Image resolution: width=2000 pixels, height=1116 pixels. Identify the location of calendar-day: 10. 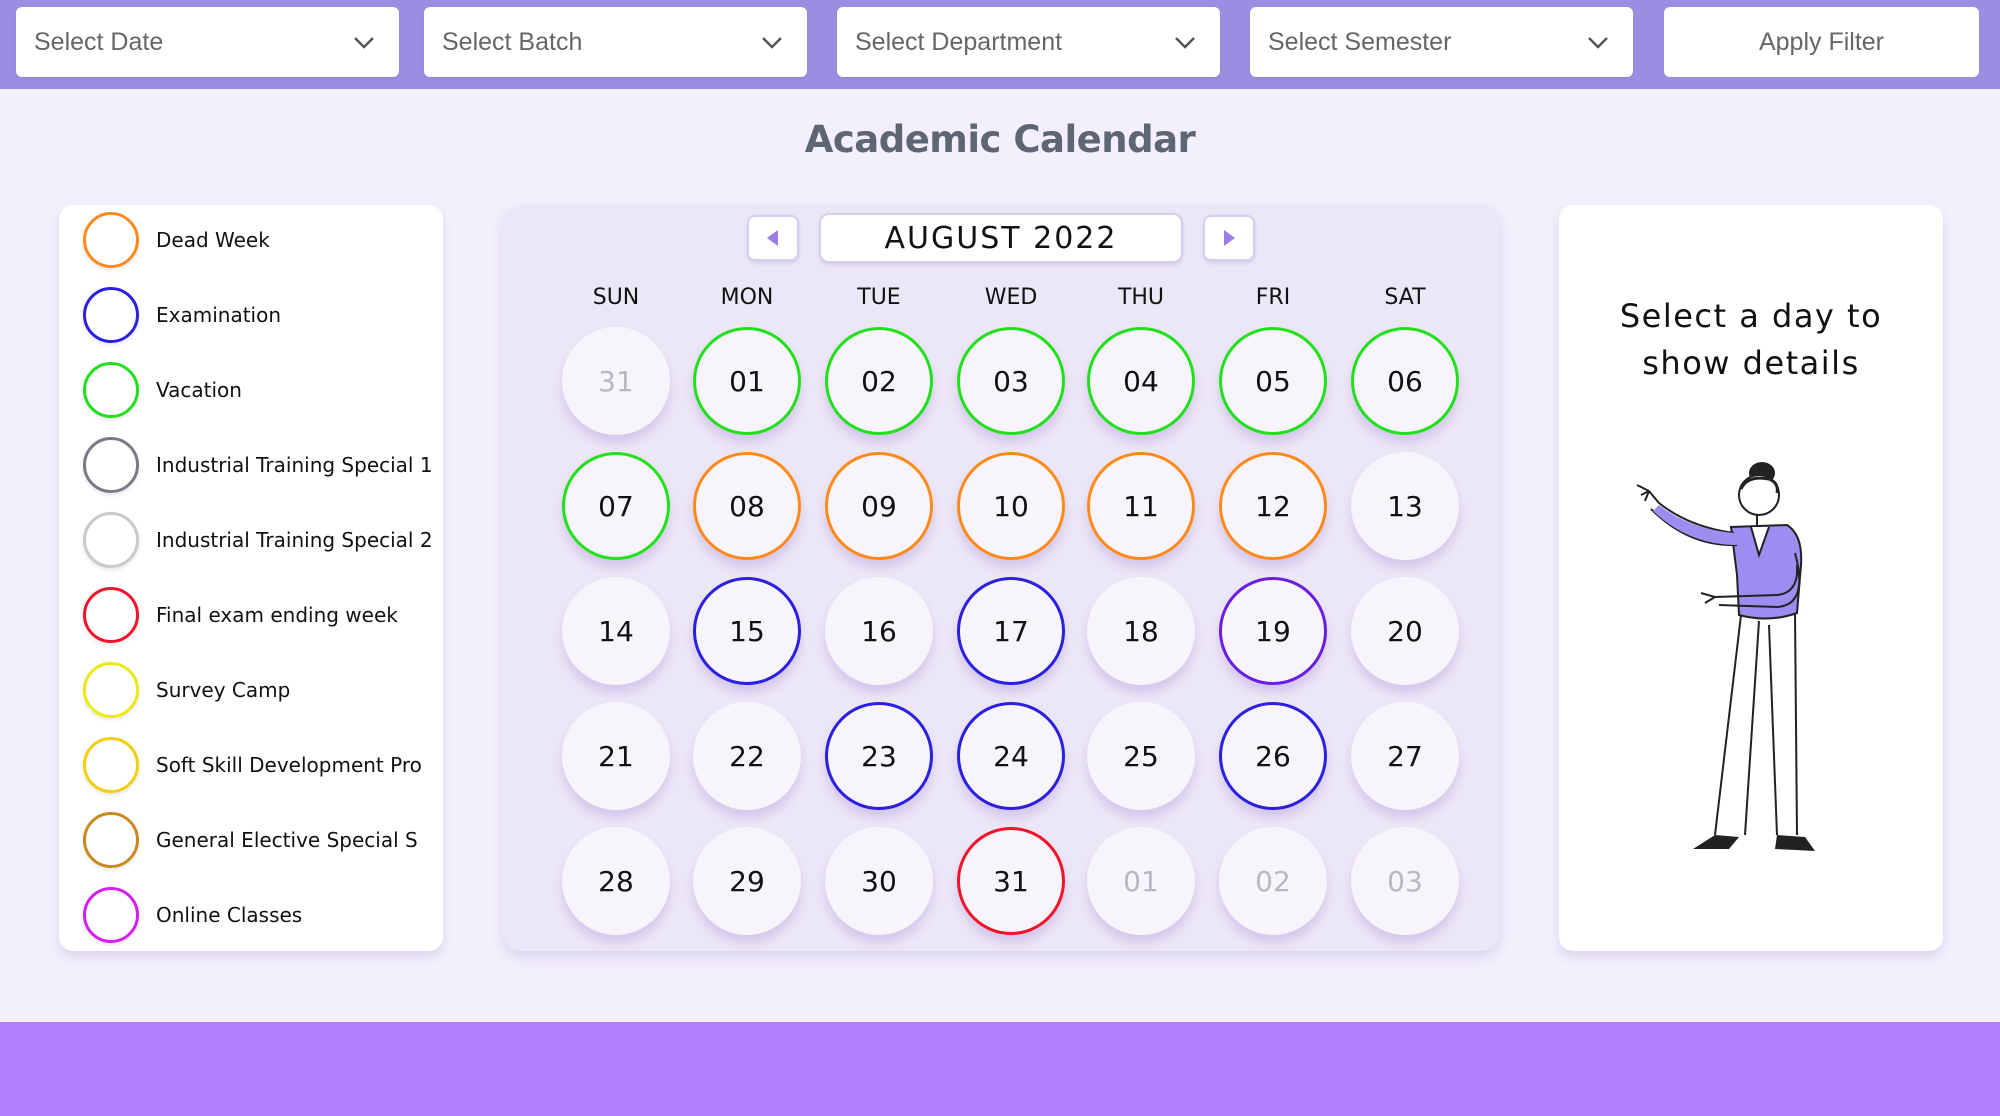
(1011, 506).